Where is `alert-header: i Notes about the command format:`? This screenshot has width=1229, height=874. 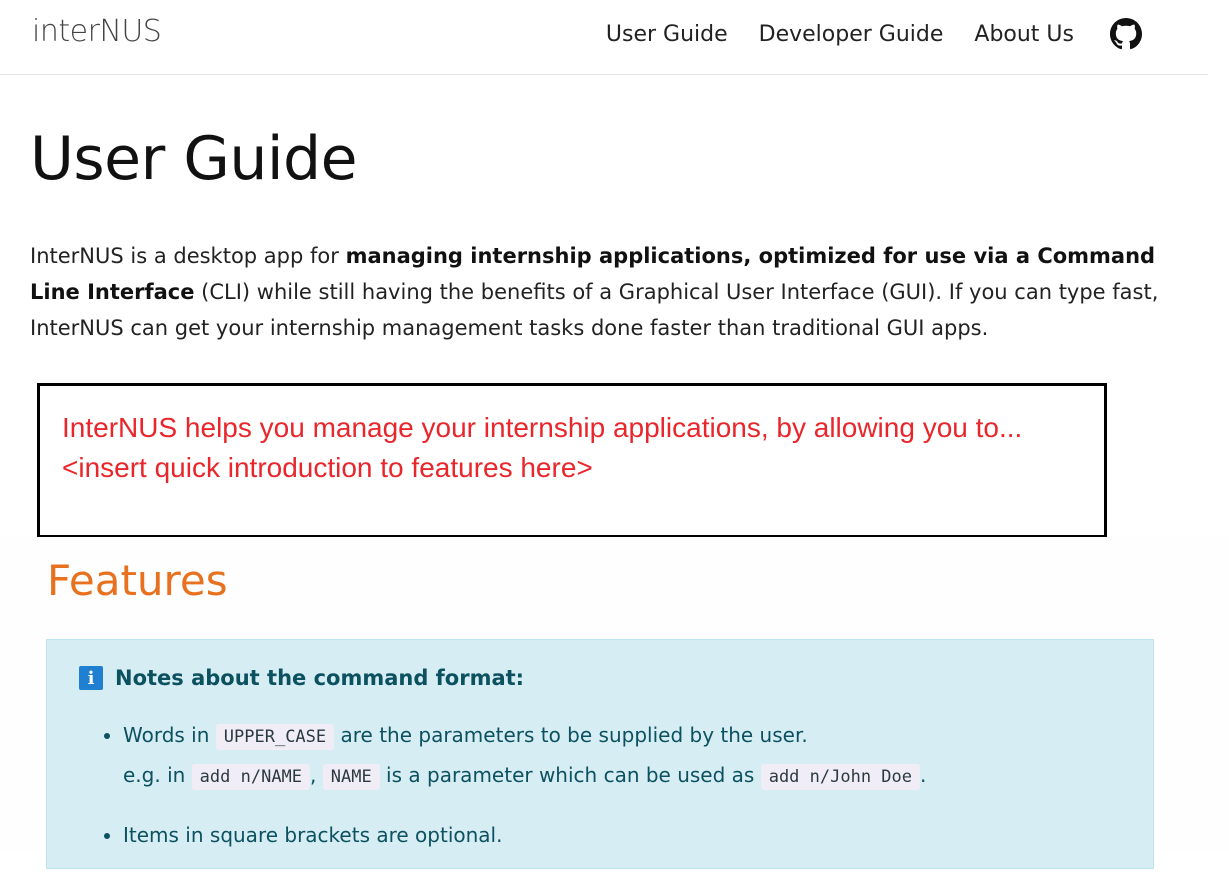 alert-header: i Notes about the command format: is located at coordinates (301, 678).